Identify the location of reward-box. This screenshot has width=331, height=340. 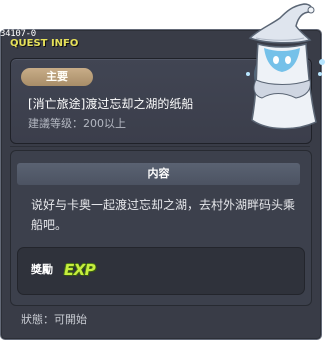
(161, 271).